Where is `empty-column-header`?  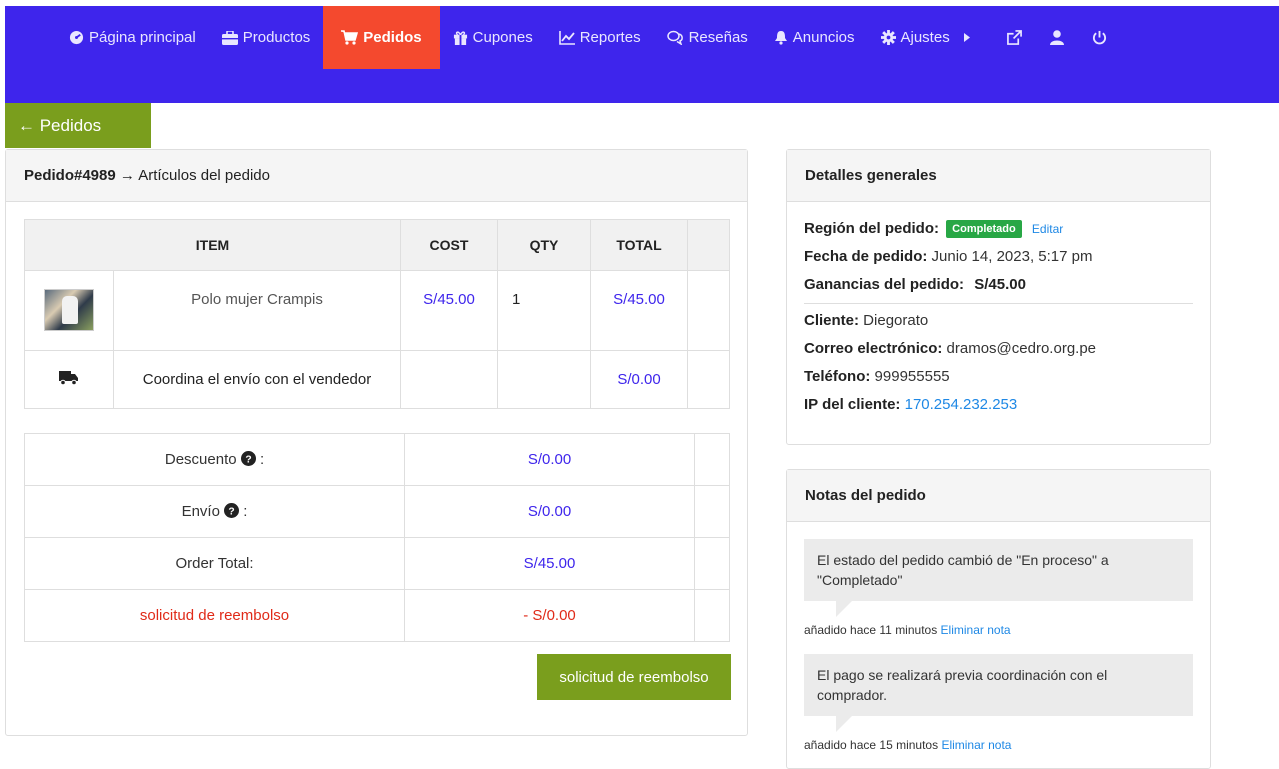
empty-column-header is located at coordinates (708, 245).